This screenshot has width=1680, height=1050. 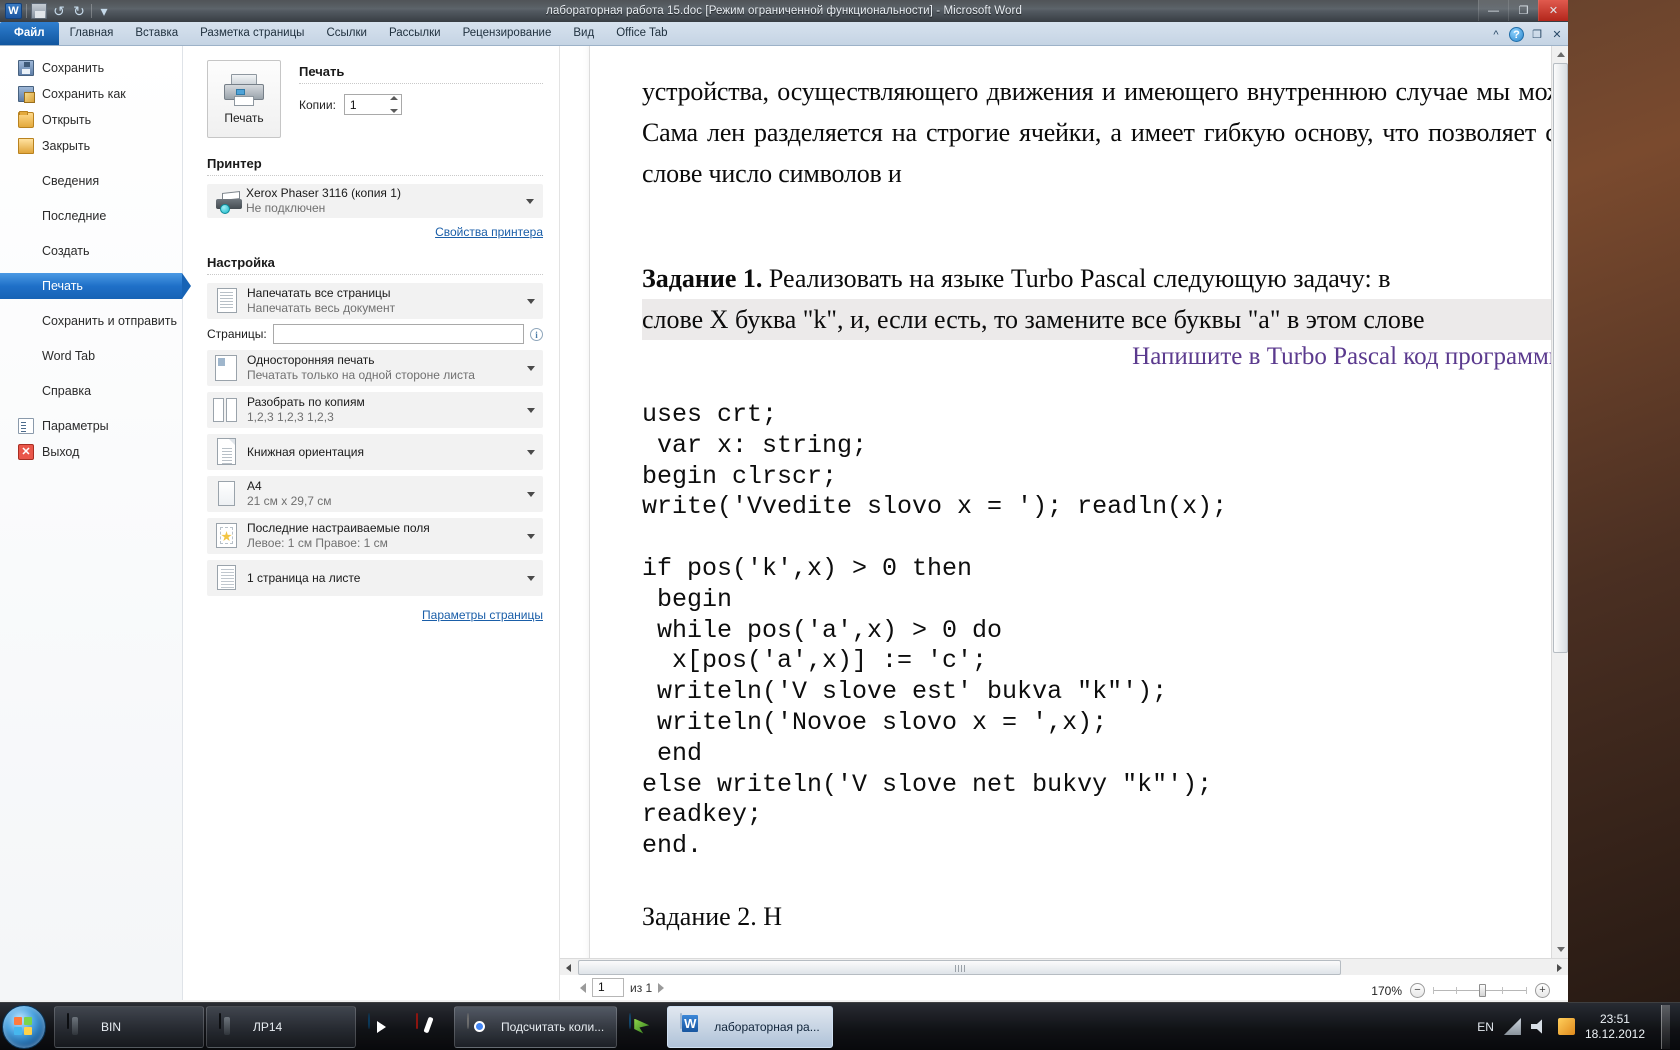 I want to click on sidebar-item-help: Справка, so click(x=91, y=391).